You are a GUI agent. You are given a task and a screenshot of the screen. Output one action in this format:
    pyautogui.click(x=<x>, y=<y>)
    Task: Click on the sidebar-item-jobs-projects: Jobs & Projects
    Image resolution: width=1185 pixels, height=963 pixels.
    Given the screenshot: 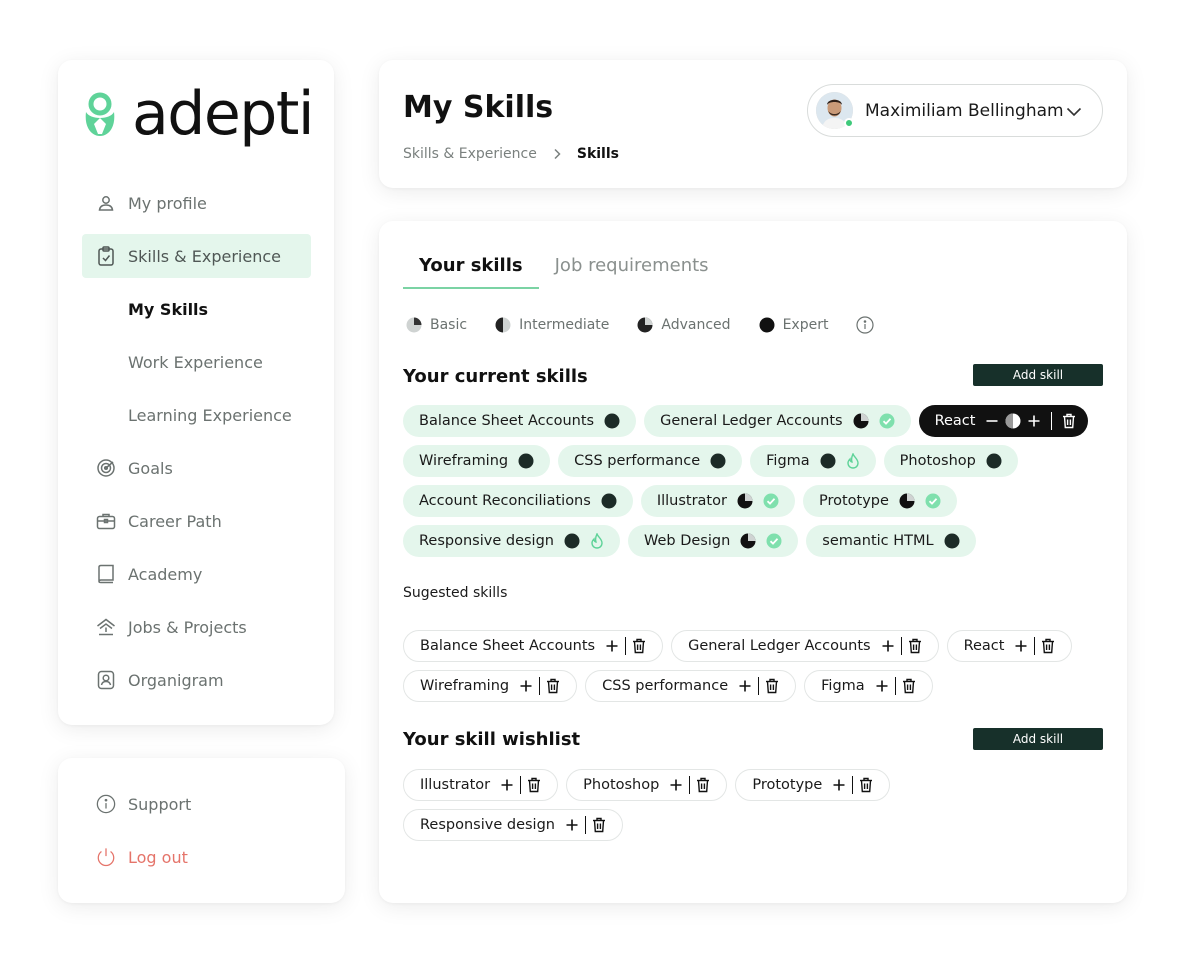 What is the action you would take?
    pyautogui.click(x=196, y=627)
    